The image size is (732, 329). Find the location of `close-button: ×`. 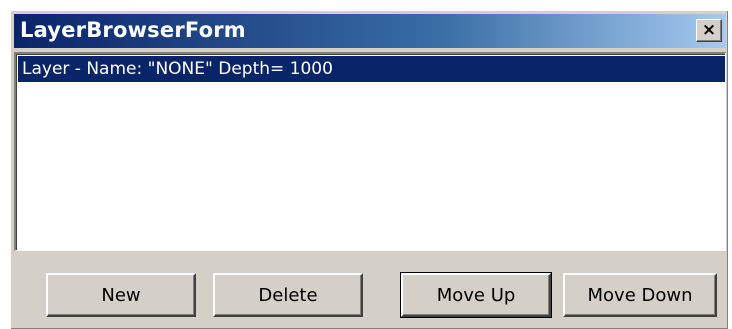

close-button: × is located at coordinates (709, 30).